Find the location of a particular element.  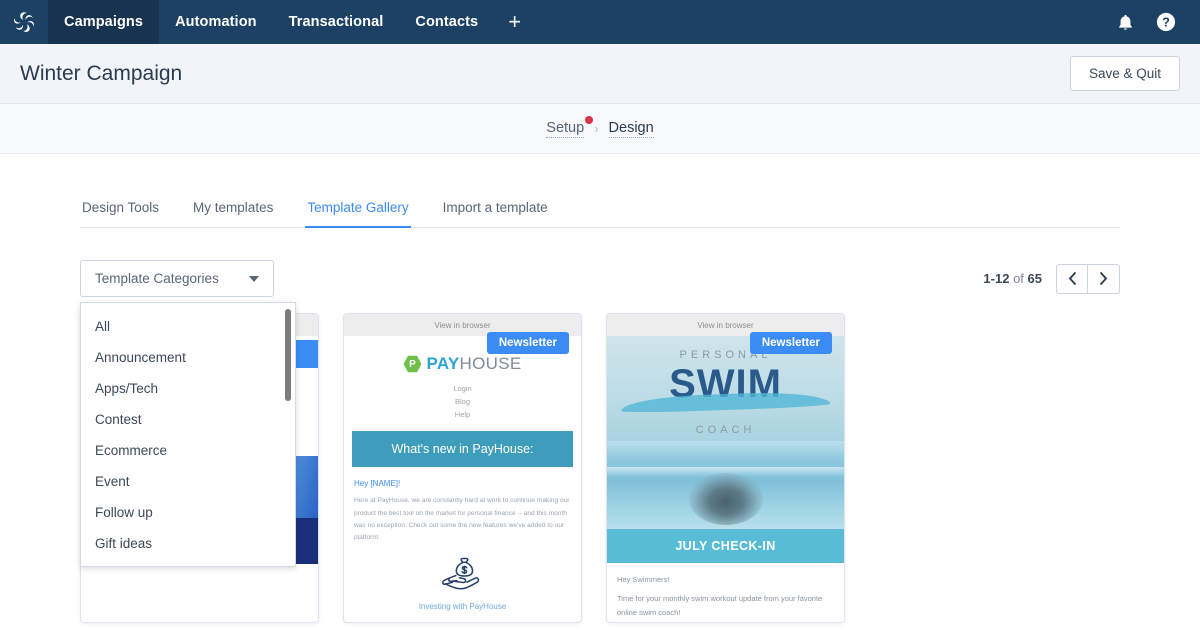

payhouse-link-help: Help is located at coordinates (462, 414).